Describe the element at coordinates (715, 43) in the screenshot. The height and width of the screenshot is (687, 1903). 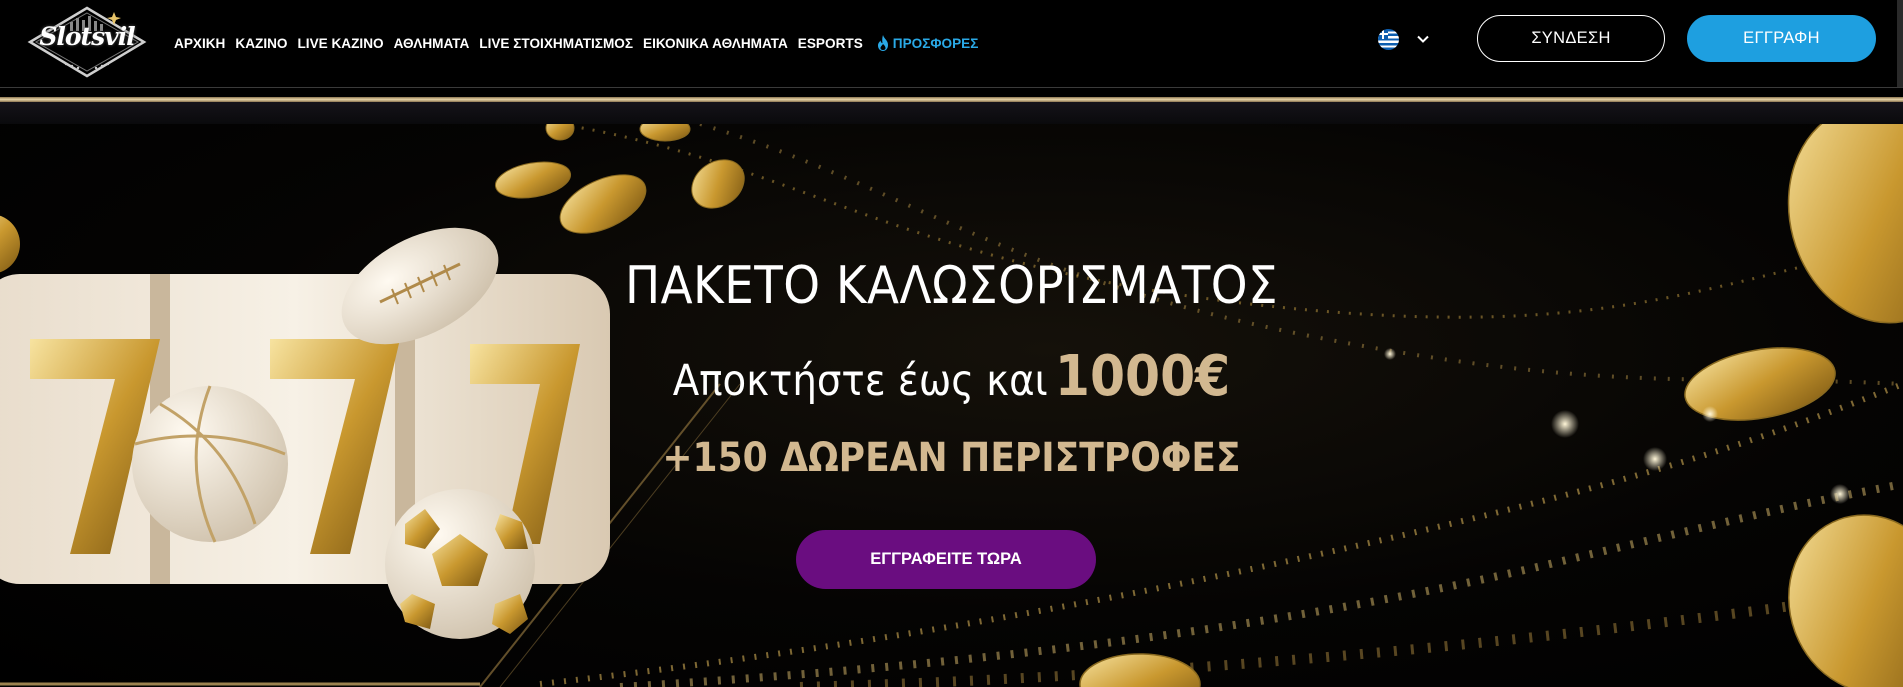
I see `nav-item-virtual-sports: ΕΙΚΟΝΙΚΑ ΑΘΛΗΜΑΤΑ` at that location.